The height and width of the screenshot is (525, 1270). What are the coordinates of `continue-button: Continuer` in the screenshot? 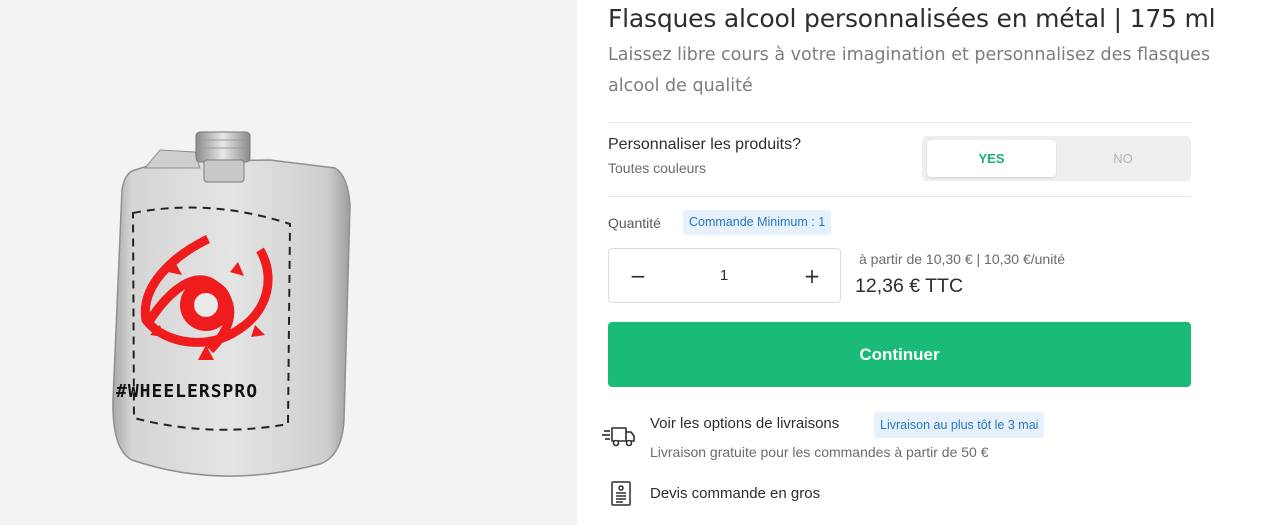 It's located at (899, 354).